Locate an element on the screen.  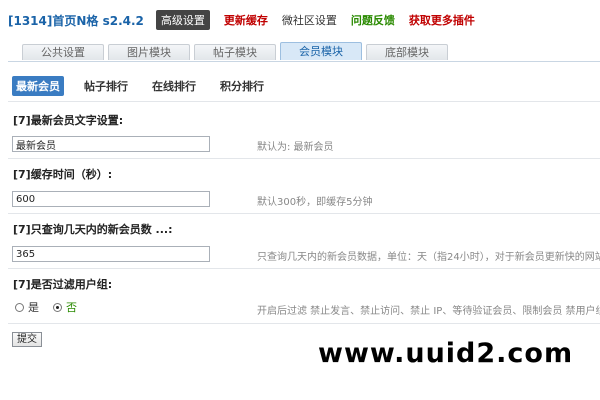
radio-yes-label: 是 is located at coordinates (33, 307).